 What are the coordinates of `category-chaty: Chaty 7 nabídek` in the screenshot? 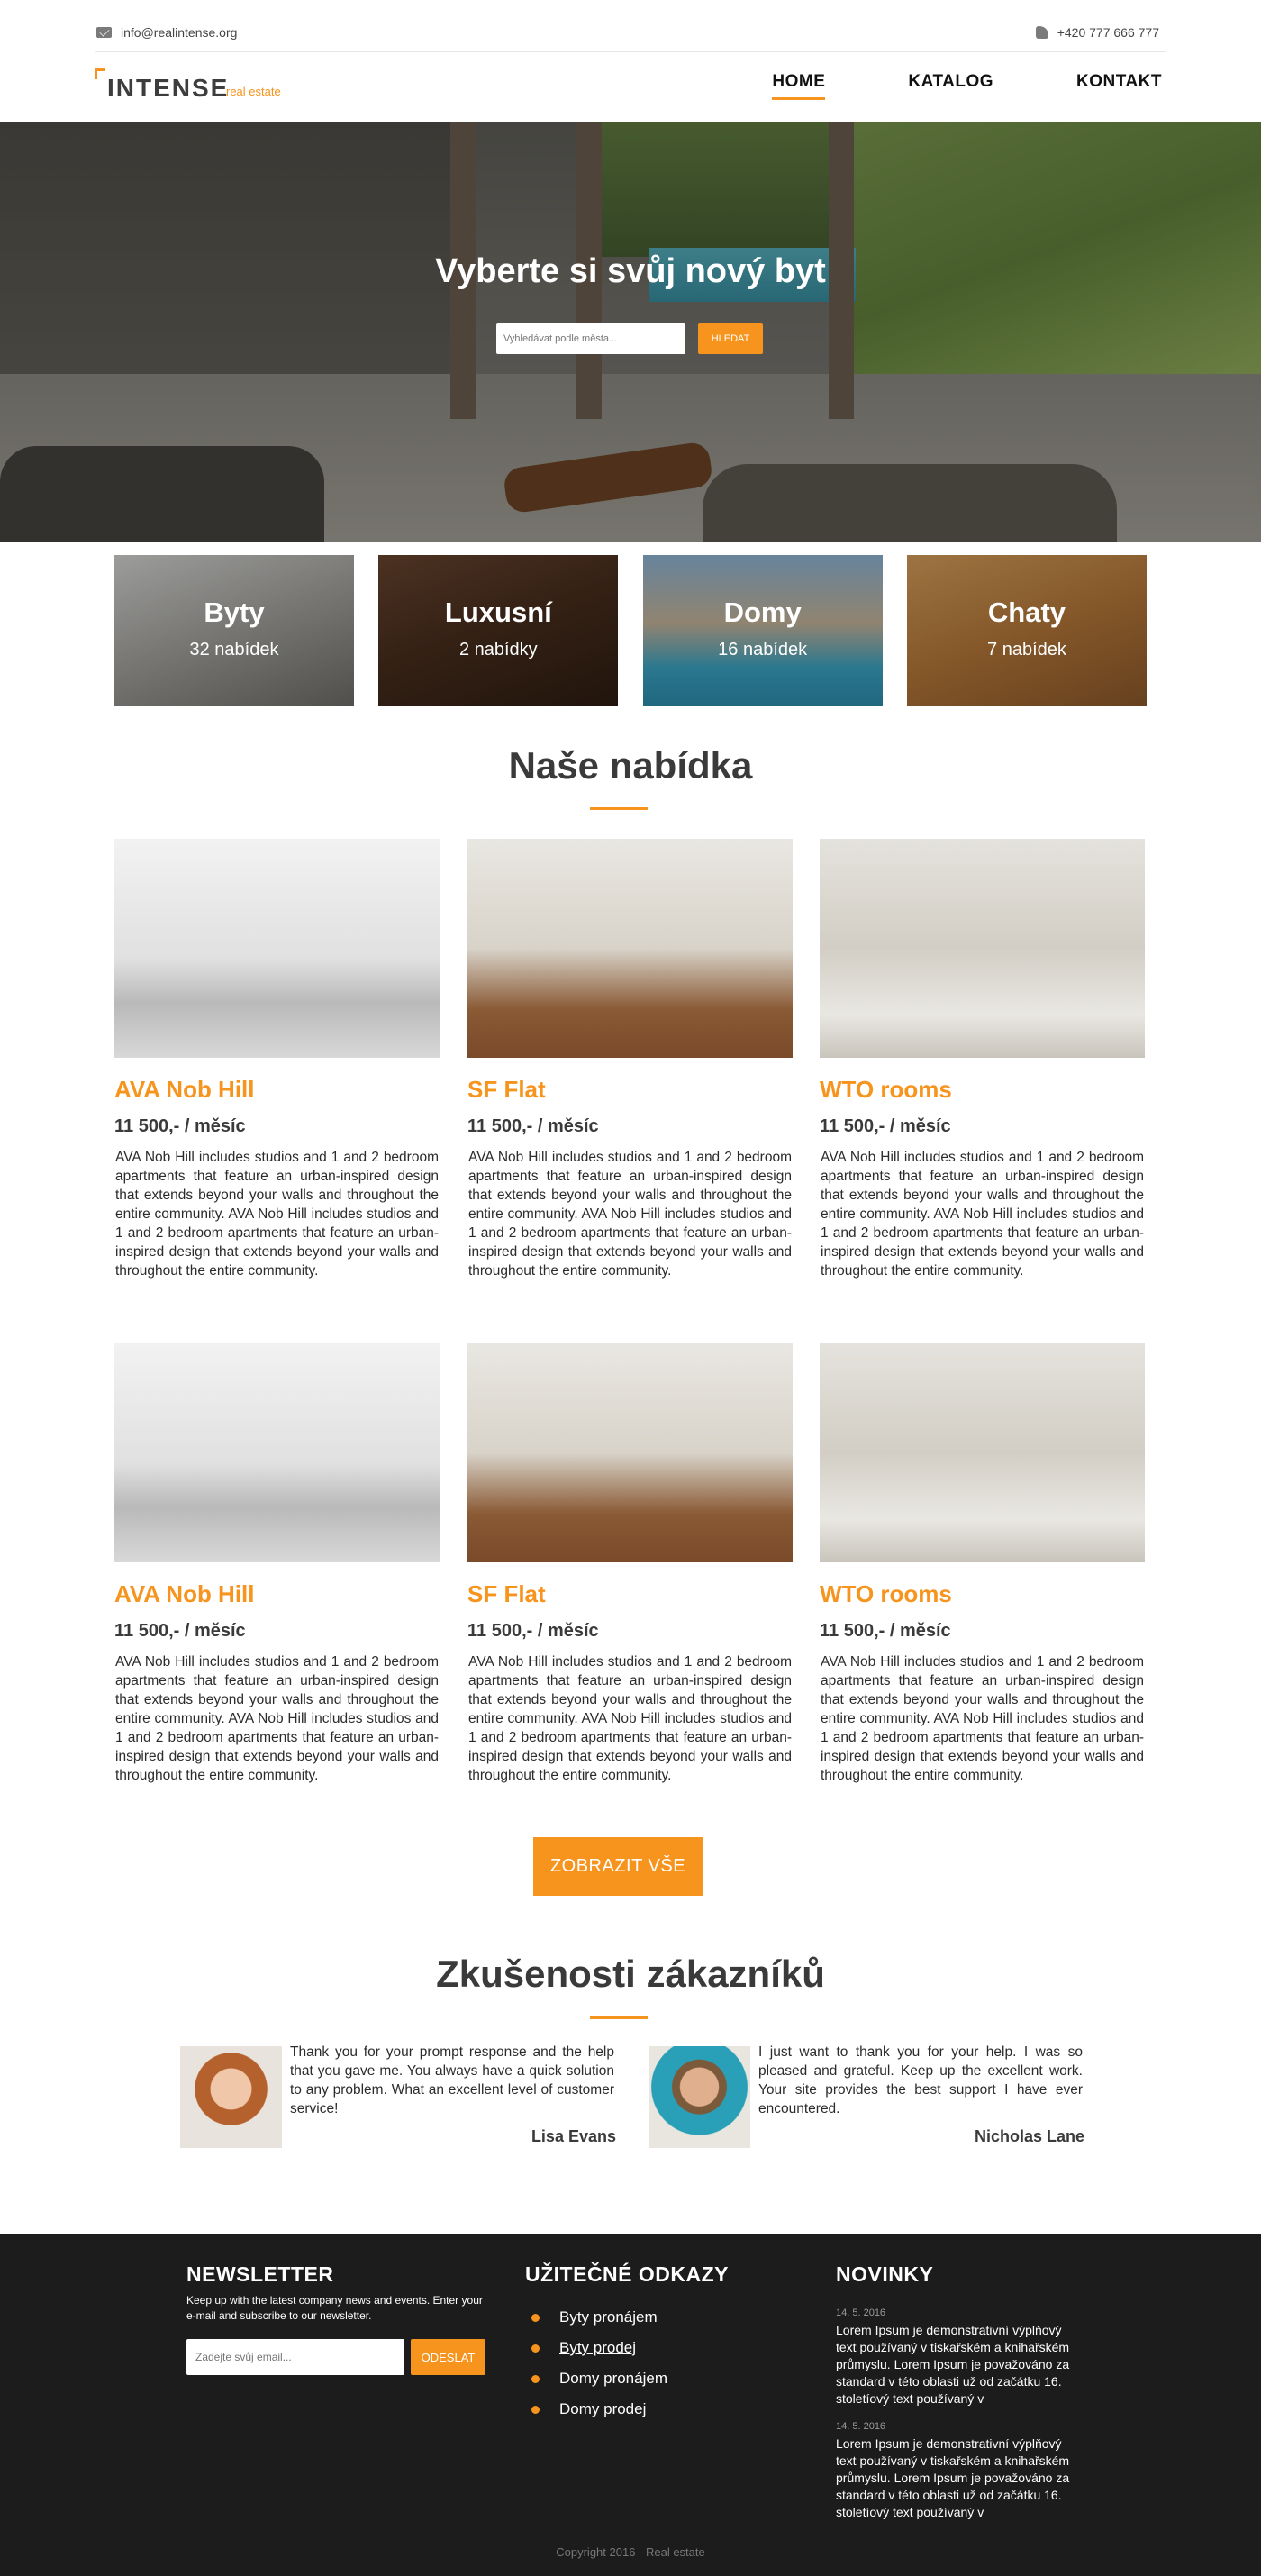 It's located at (1026, 630).